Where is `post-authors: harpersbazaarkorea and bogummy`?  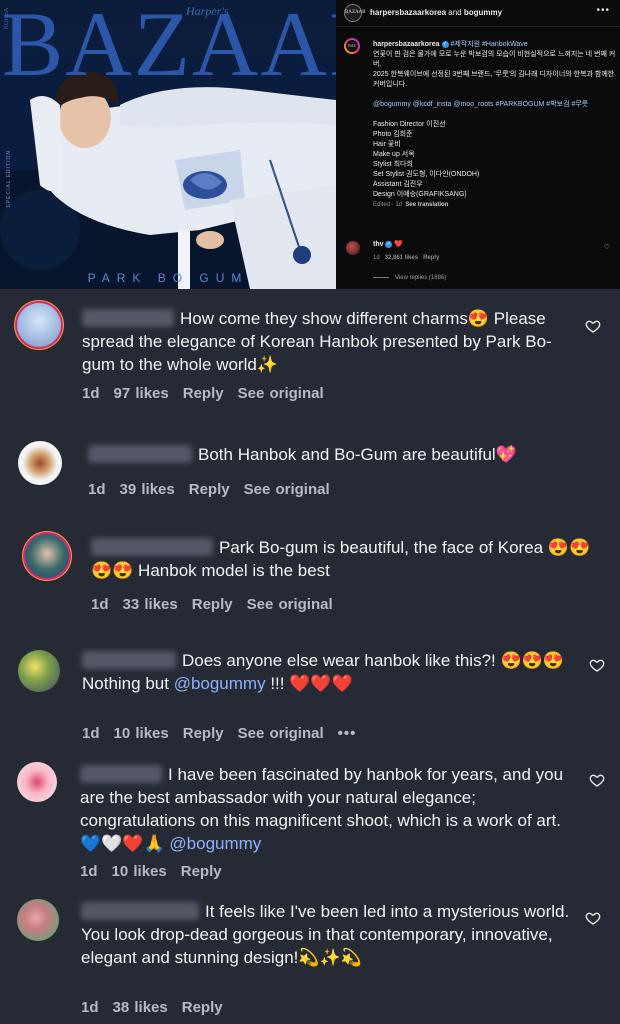
post-authors: harpersbazaarkorea and bogummy is located at coordinates (436, 12).